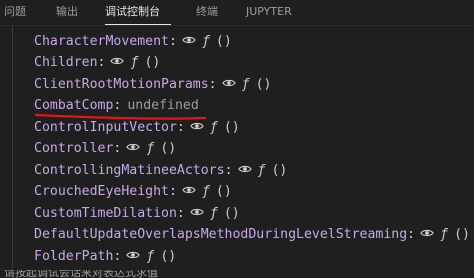 This screenshot has width=474, height=278. What do you see at coordinates (101, 41) in the screenshot?
I see `property-name: CharacterMovement` at bounding box center [101, 41].